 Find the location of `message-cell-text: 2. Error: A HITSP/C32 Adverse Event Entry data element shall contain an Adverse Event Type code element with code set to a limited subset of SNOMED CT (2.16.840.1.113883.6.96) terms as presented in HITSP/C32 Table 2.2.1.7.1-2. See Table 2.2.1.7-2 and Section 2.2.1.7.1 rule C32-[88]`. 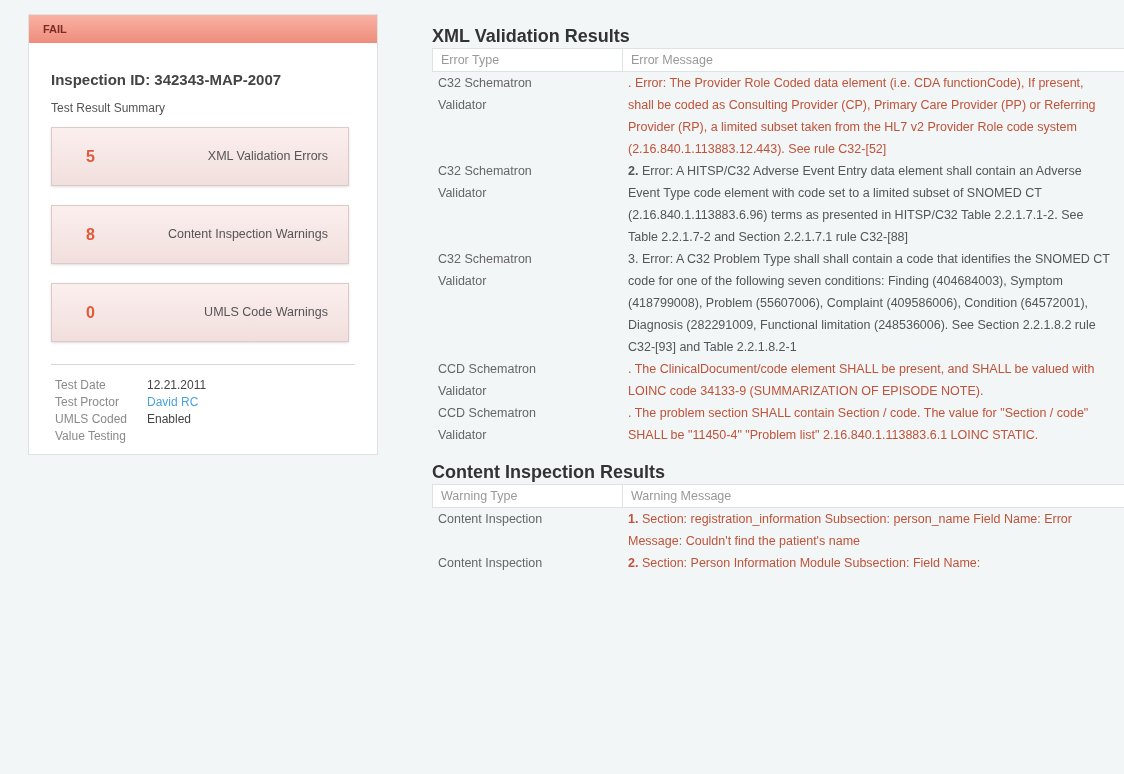

message-cell-text: 2. Error: A HITSP/C32 Adverse Event Entry data element shall contain an Adverse Event Type code element with code set to a limited subset of SNOMED CT (2.16.840.1.113883.6.96) terms as presented in HITSP/C32 Table 2.2.1.7.1-2. See Table 2.2.1.7-2 and Section 2.2.1.7.1 rule C32-[88] is located at coordinates (856, 204).